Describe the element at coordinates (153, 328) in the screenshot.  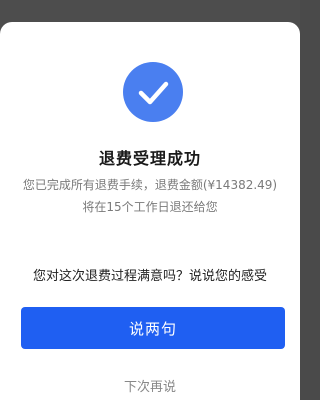
I see `give-feedback-button: 说两句` at that location.